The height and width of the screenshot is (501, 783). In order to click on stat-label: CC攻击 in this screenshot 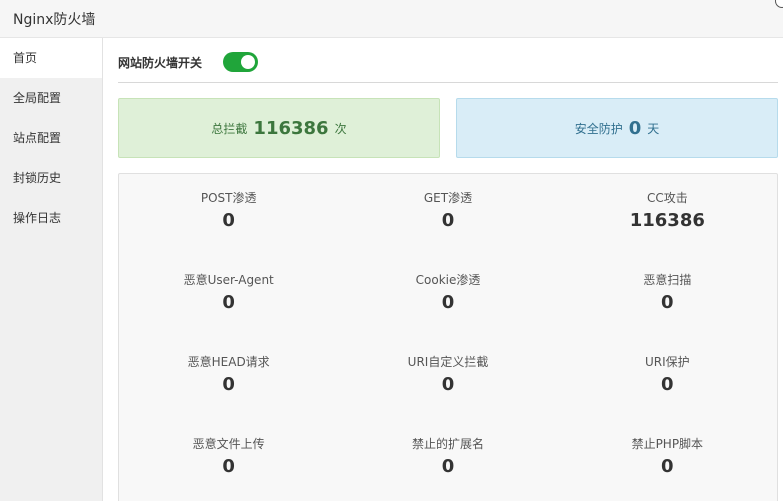, I will do `click(667, 198)`.